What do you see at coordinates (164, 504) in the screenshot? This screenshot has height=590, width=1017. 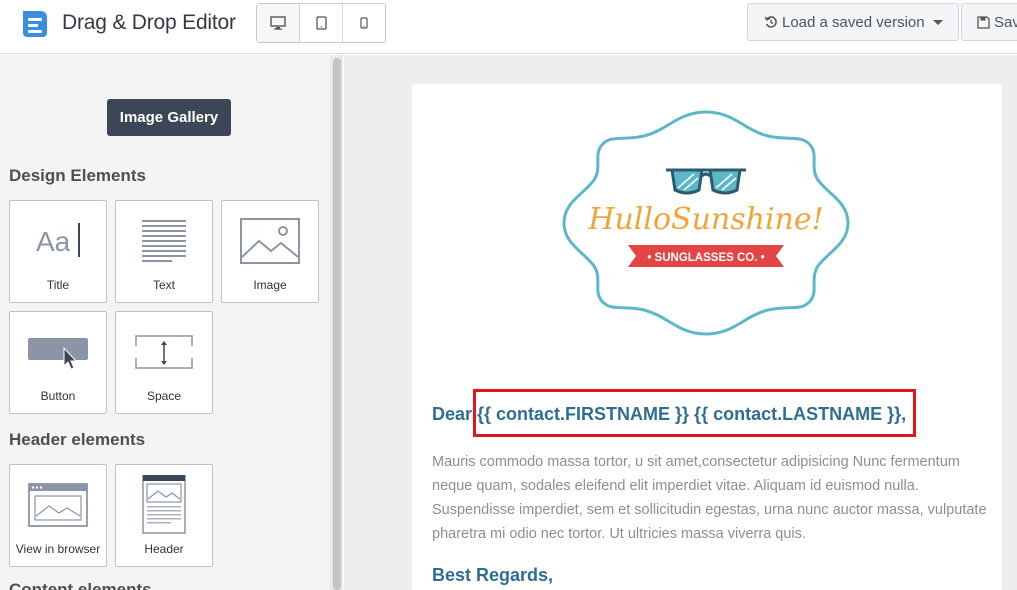 I see `header-icon` at bounding box center [164, 504].